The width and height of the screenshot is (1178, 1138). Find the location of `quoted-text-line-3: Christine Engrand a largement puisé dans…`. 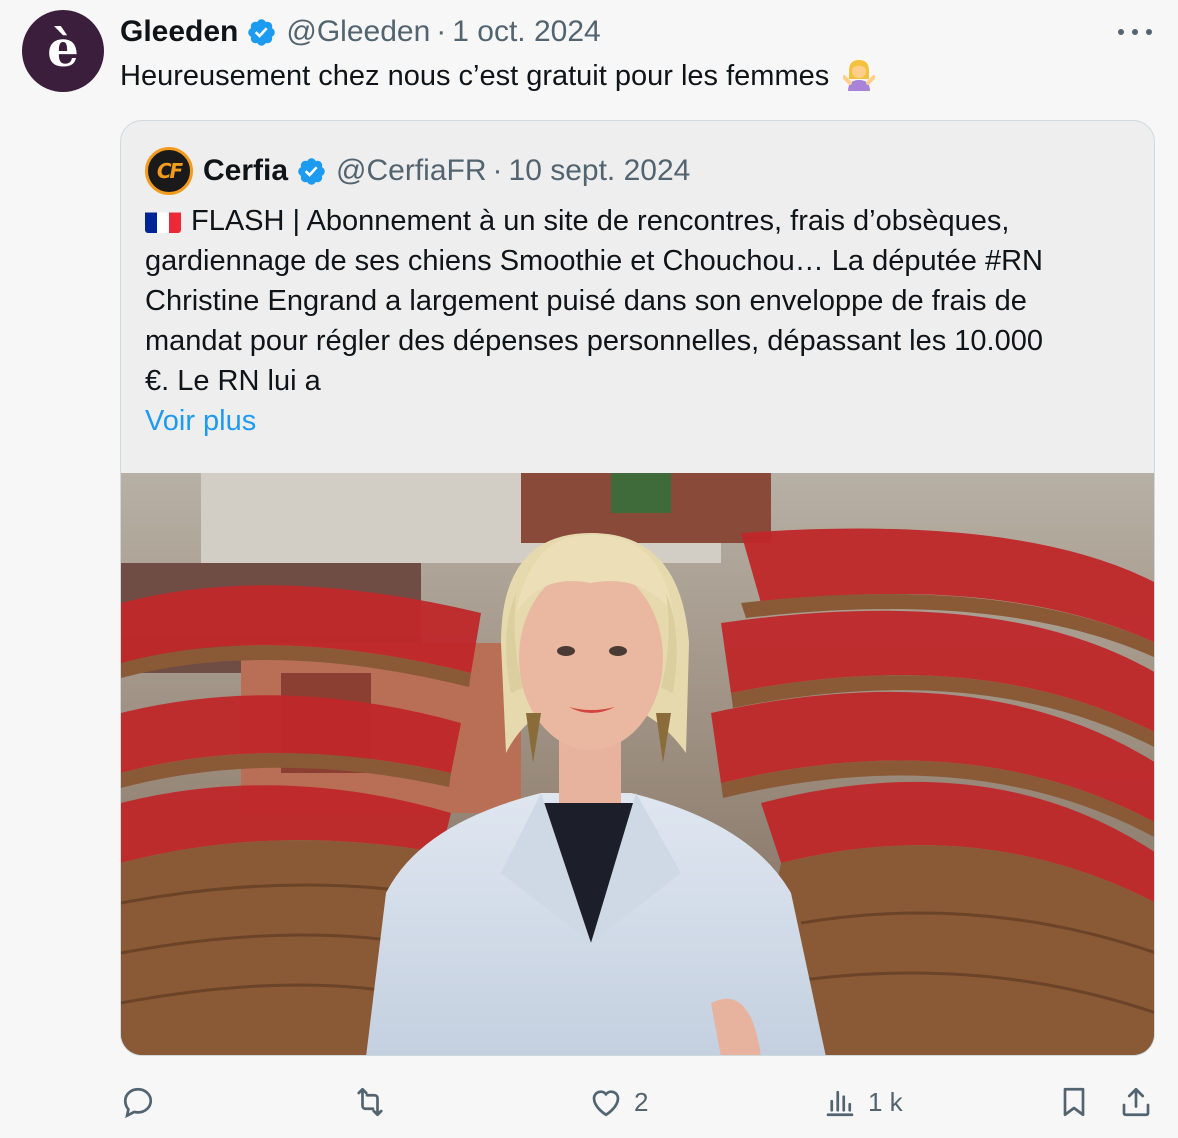

quoted-text-line-3: Christine Engrand a largement puisé dans… is located at coordinates (586, 301).